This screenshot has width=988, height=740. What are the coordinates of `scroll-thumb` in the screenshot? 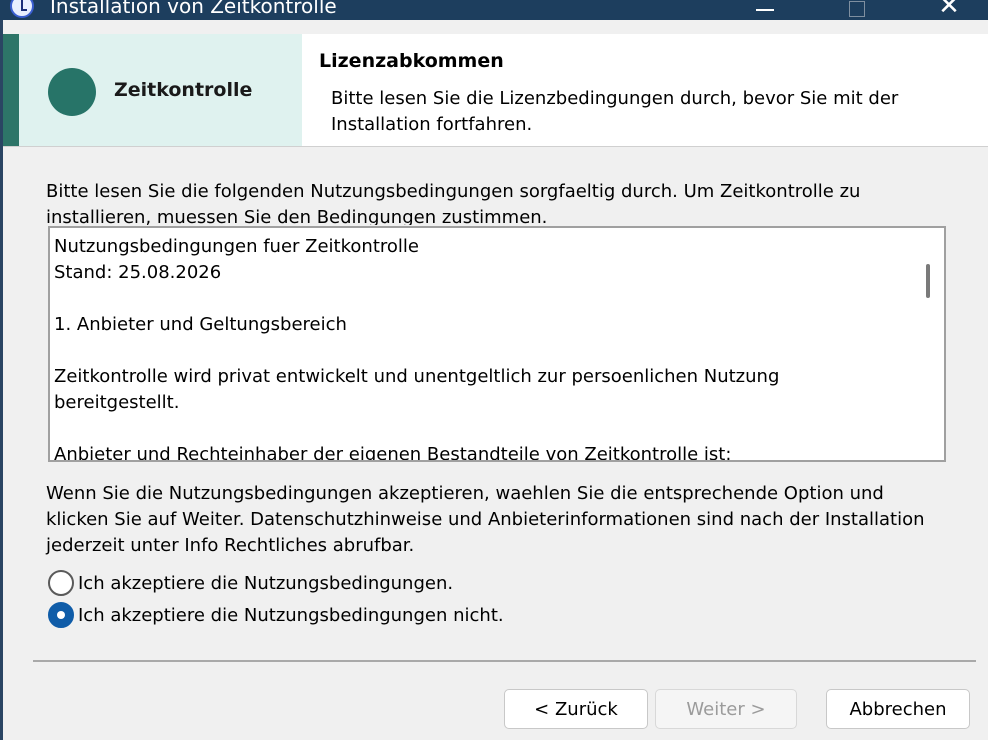 It's located at (928, 281).